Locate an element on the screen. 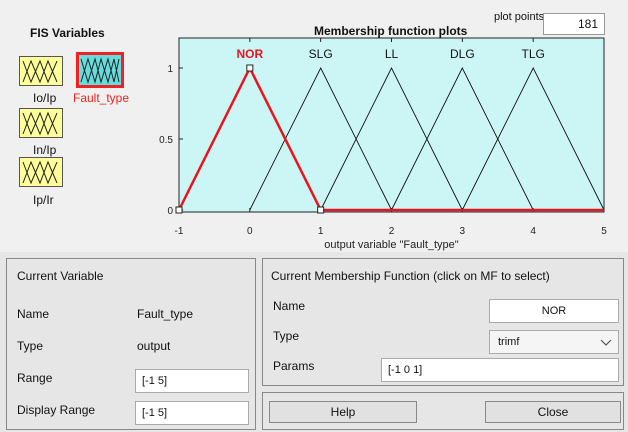 The image size is (628, 432). close-button: Close is located at coordinates (553, 412).